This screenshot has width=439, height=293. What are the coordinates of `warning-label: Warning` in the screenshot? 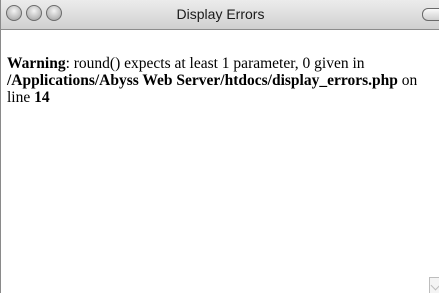 It's located at (36, 63).